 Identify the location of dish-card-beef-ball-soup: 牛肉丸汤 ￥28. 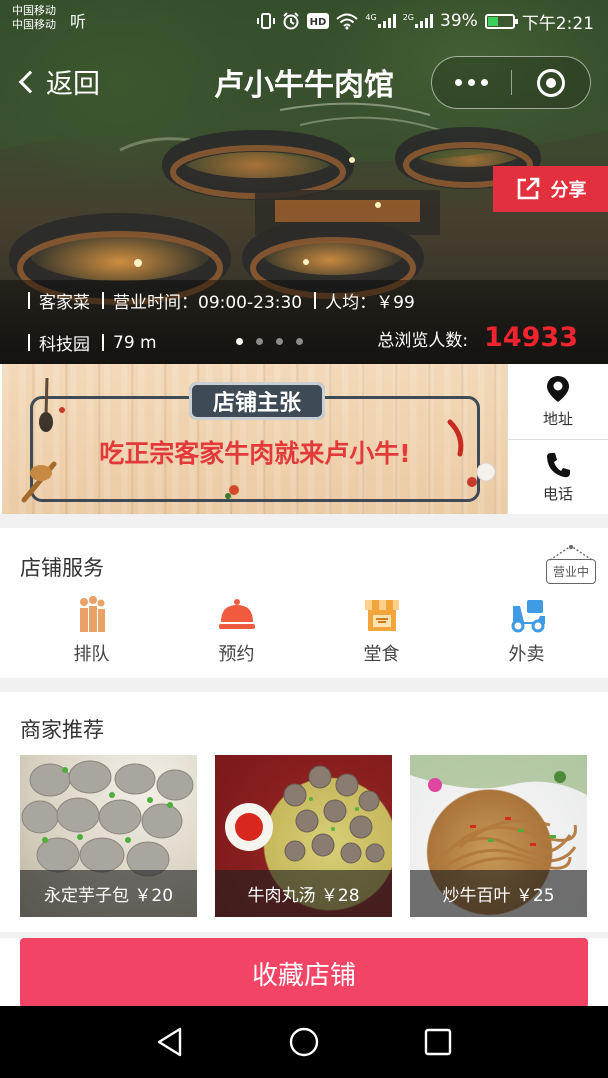
(303, 836).